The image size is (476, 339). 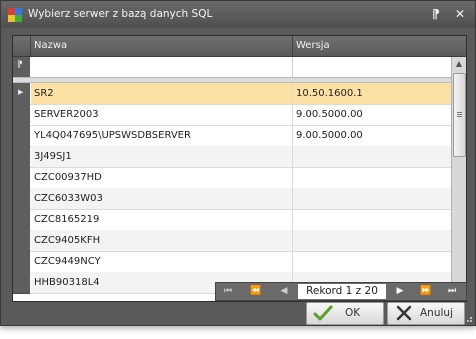 What do you see at coordinates (162, 93) in the screenshot?
I see `cell-name: SR2` at bounding box center [162, 93].